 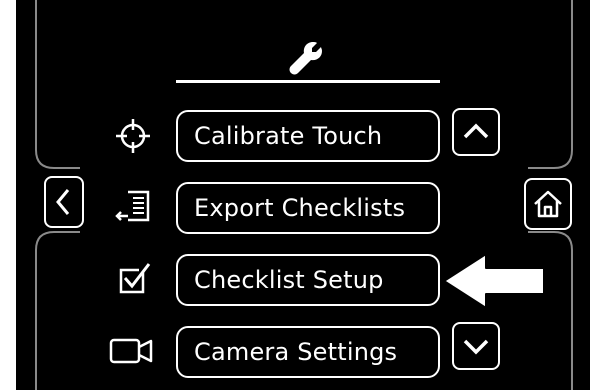 I want to click on chevron-left-icon, so click(x=63, y=202).